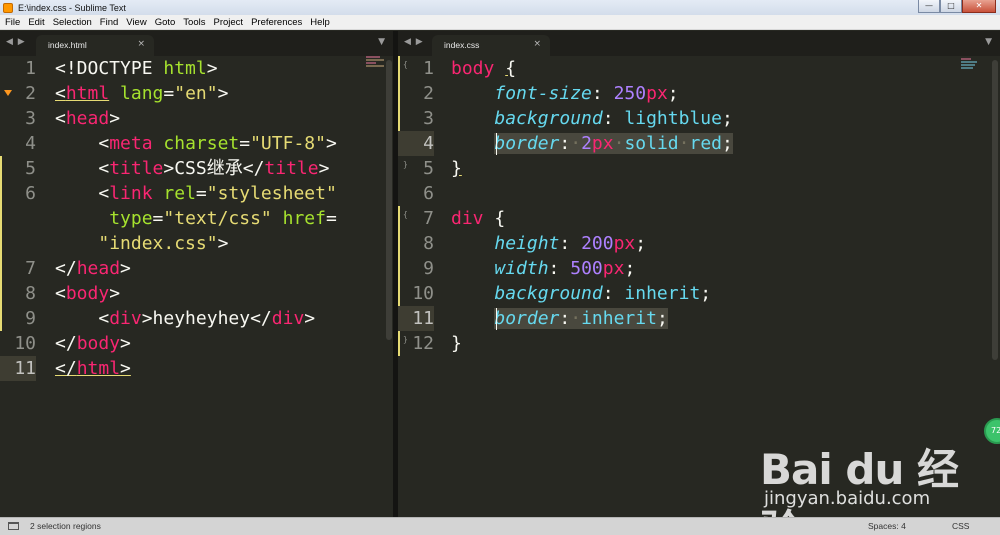 Image resolution: width=1000 pixels, height=535 pixels. What do you see at coordinates (8, 7) in the screenshot?
I see `sublime-app-icon` at bounding box center [8, 7].